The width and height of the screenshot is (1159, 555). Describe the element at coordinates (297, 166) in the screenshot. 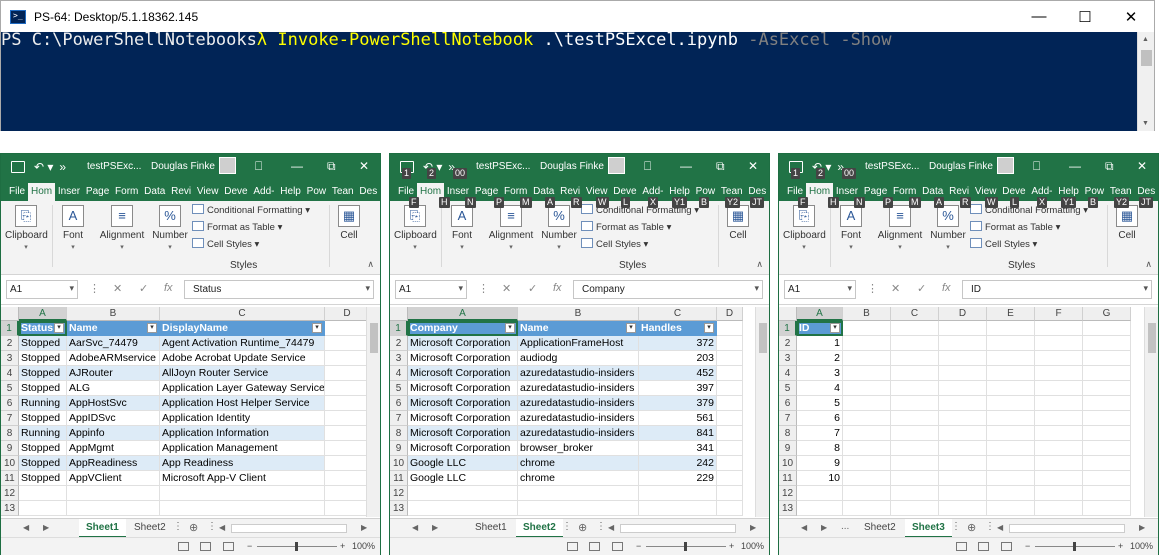

I see `minimize-icon: —` at that location.